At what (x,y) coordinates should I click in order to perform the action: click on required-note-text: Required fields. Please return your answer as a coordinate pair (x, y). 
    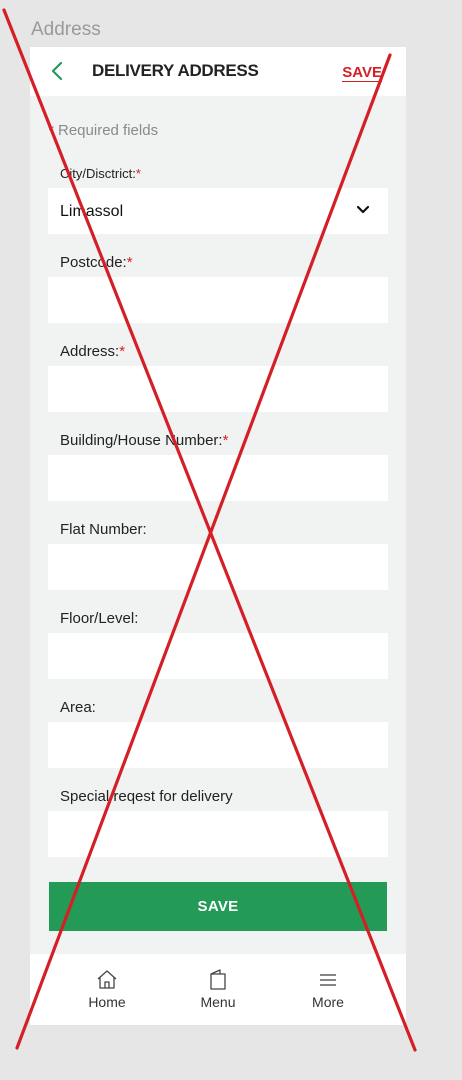
    Looking at the image, I should click on (106, 130).